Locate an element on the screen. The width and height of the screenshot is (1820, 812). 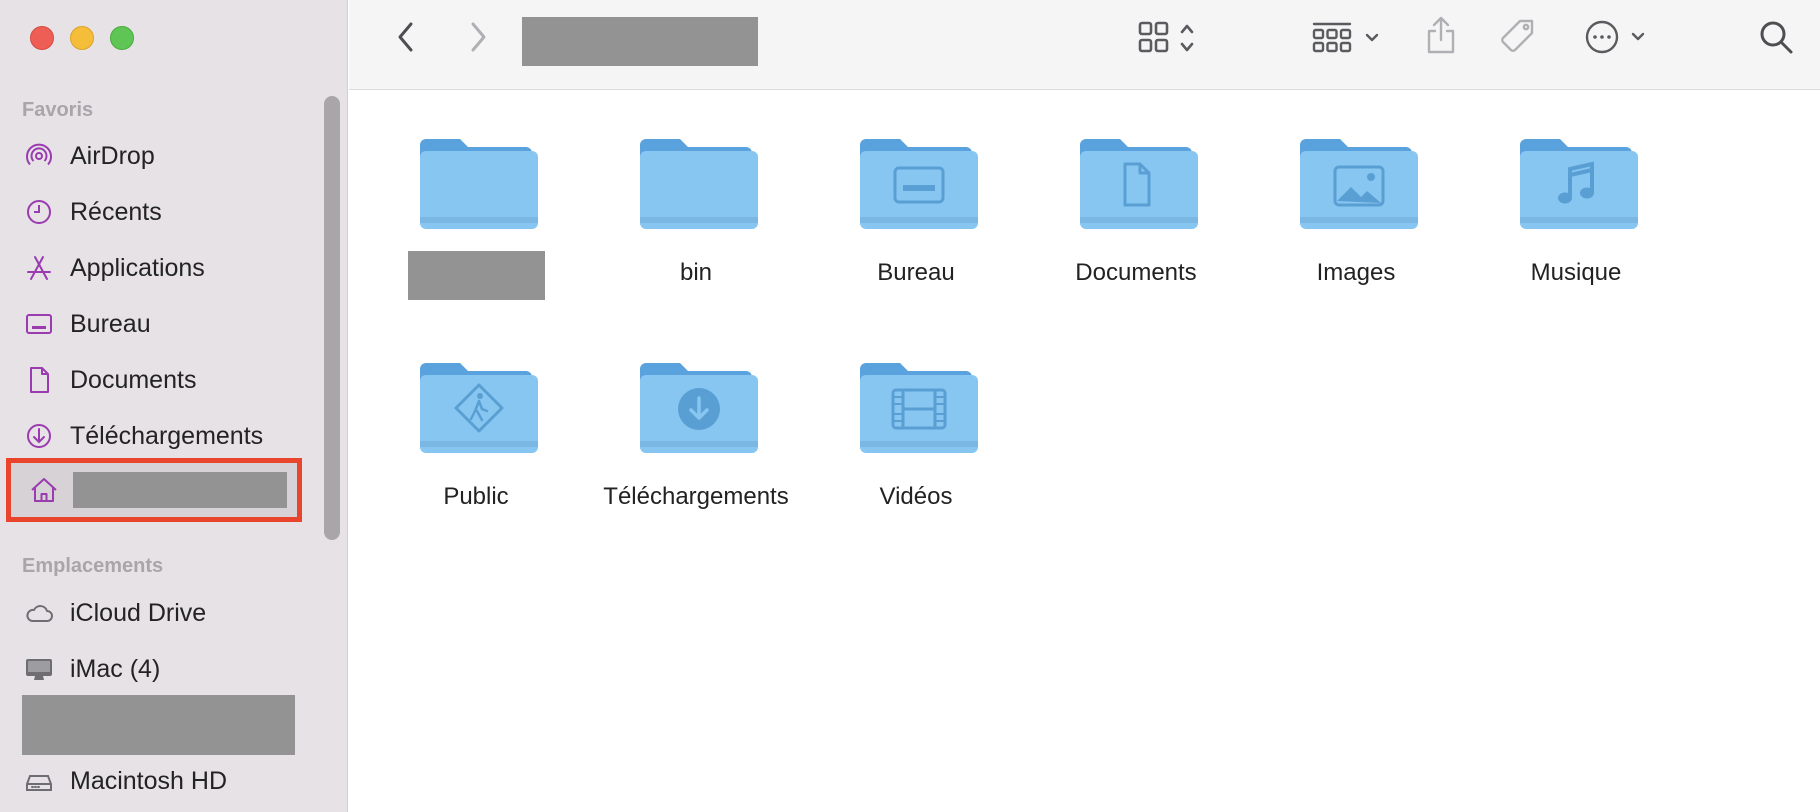
toolbar is located at coordinates (1084, 45).